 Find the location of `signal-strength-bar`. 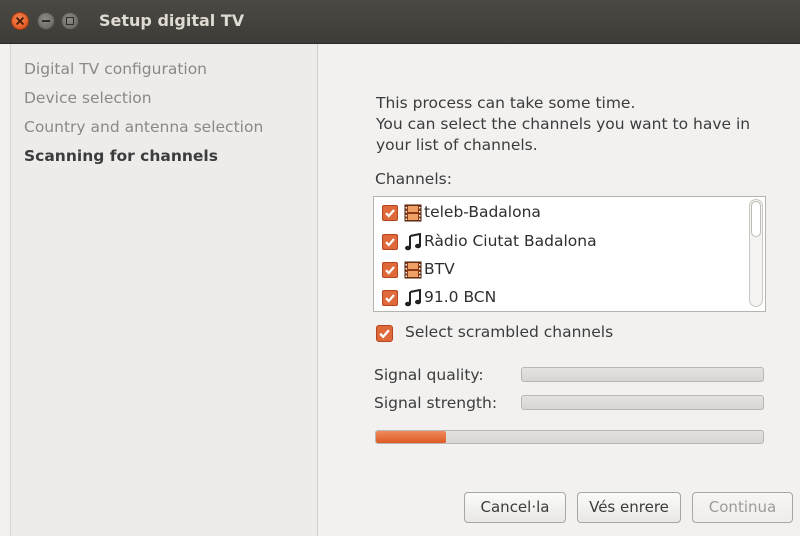

signal-strength-bar is located at coordinates (642, 402).